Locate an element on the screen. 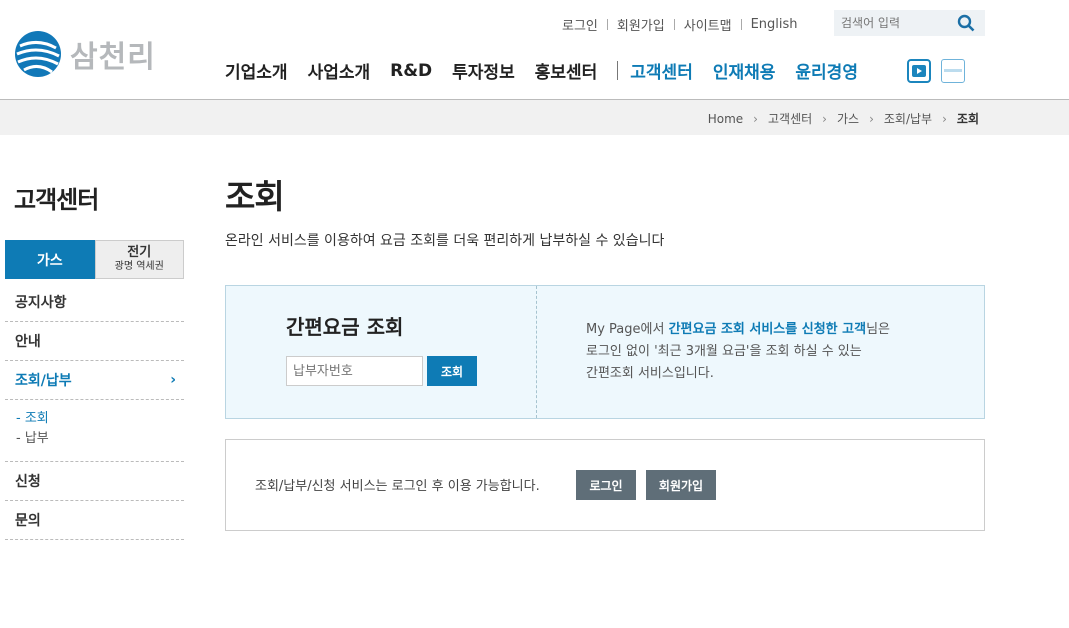  nav-company: 기업소개 is located at coordinates (256, 70).